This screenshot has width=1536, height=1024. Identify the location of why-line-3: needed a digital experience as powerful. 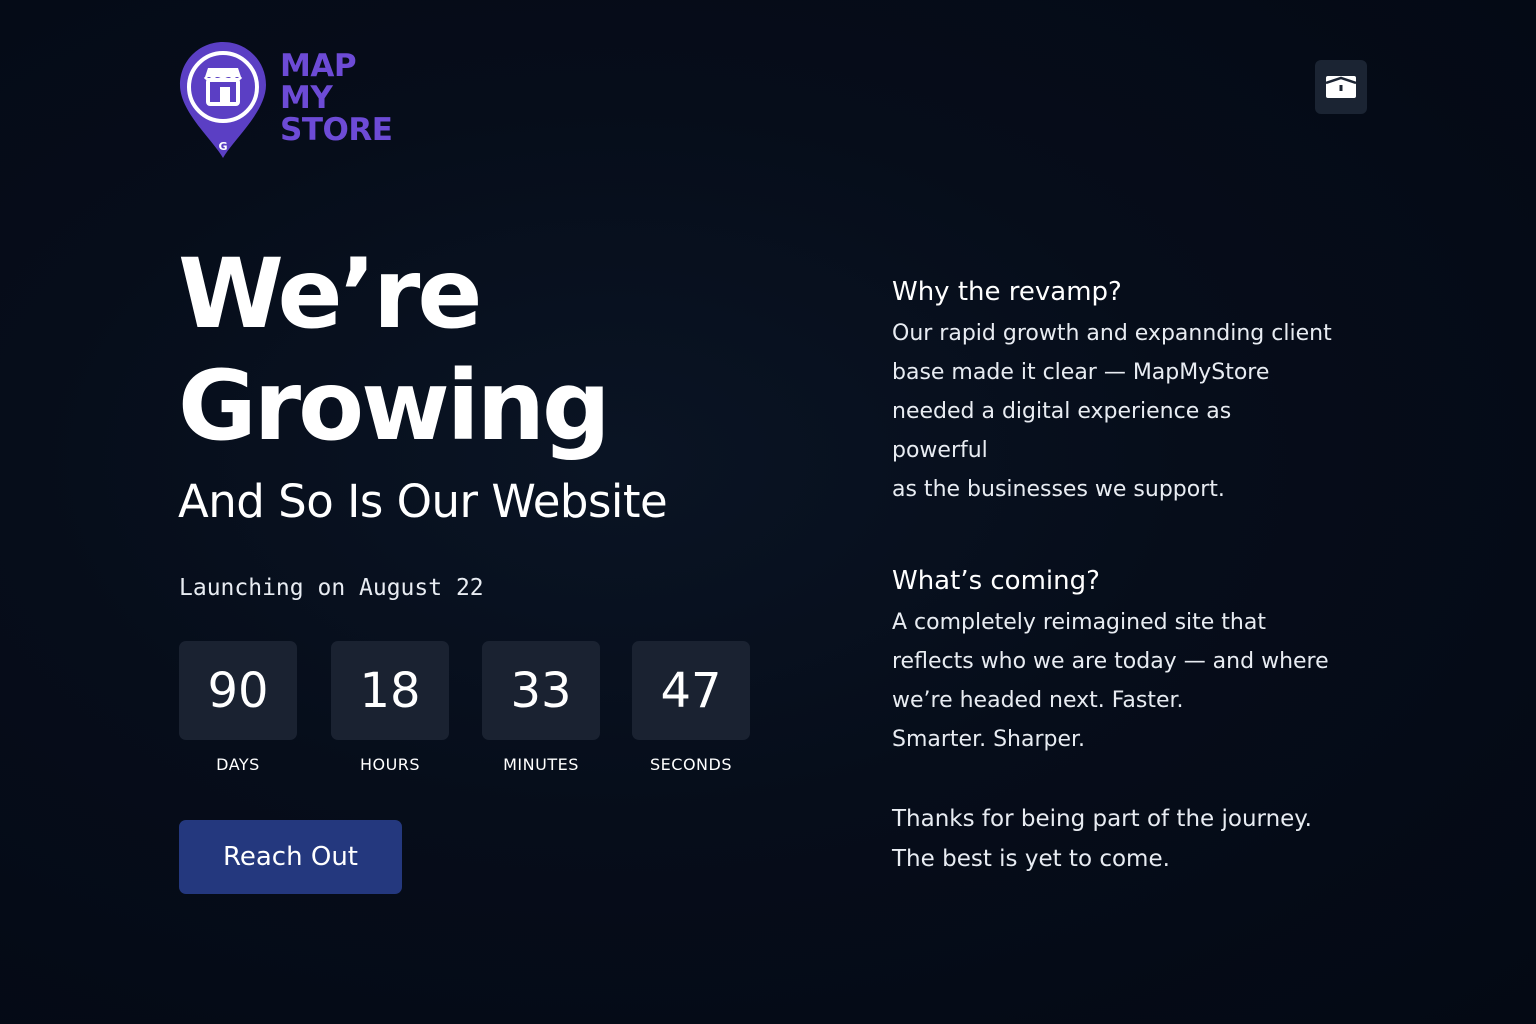
(1062, 431).